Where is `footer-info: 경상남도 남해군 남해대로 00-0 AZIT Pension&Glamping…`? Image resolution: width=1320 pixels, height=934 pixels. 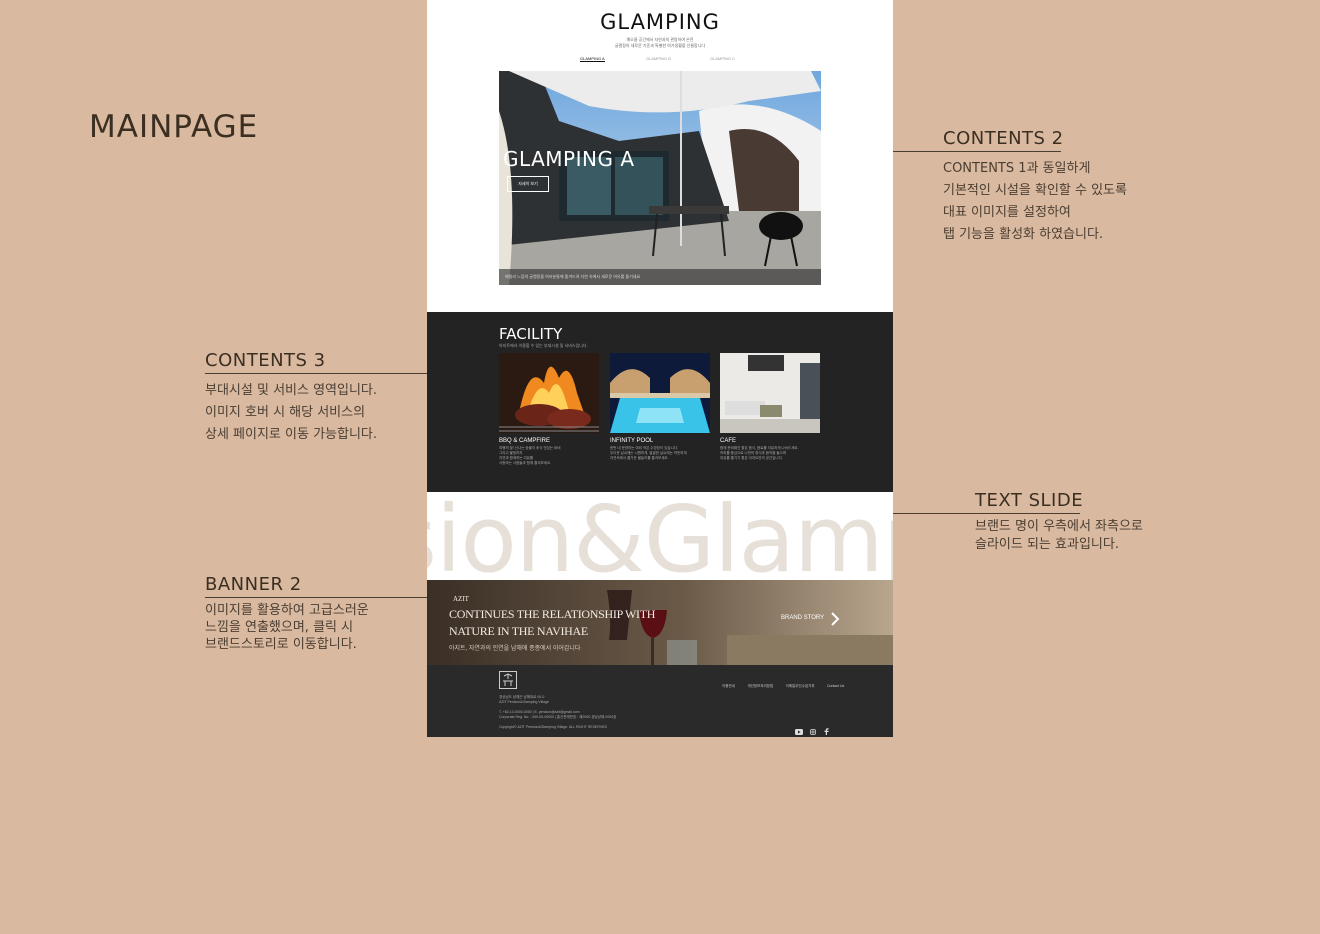 footer-info: 경상남도 남해군 남해대로 00-0 AZIT Pension&Glamping… is located at coordinates (558, 712).